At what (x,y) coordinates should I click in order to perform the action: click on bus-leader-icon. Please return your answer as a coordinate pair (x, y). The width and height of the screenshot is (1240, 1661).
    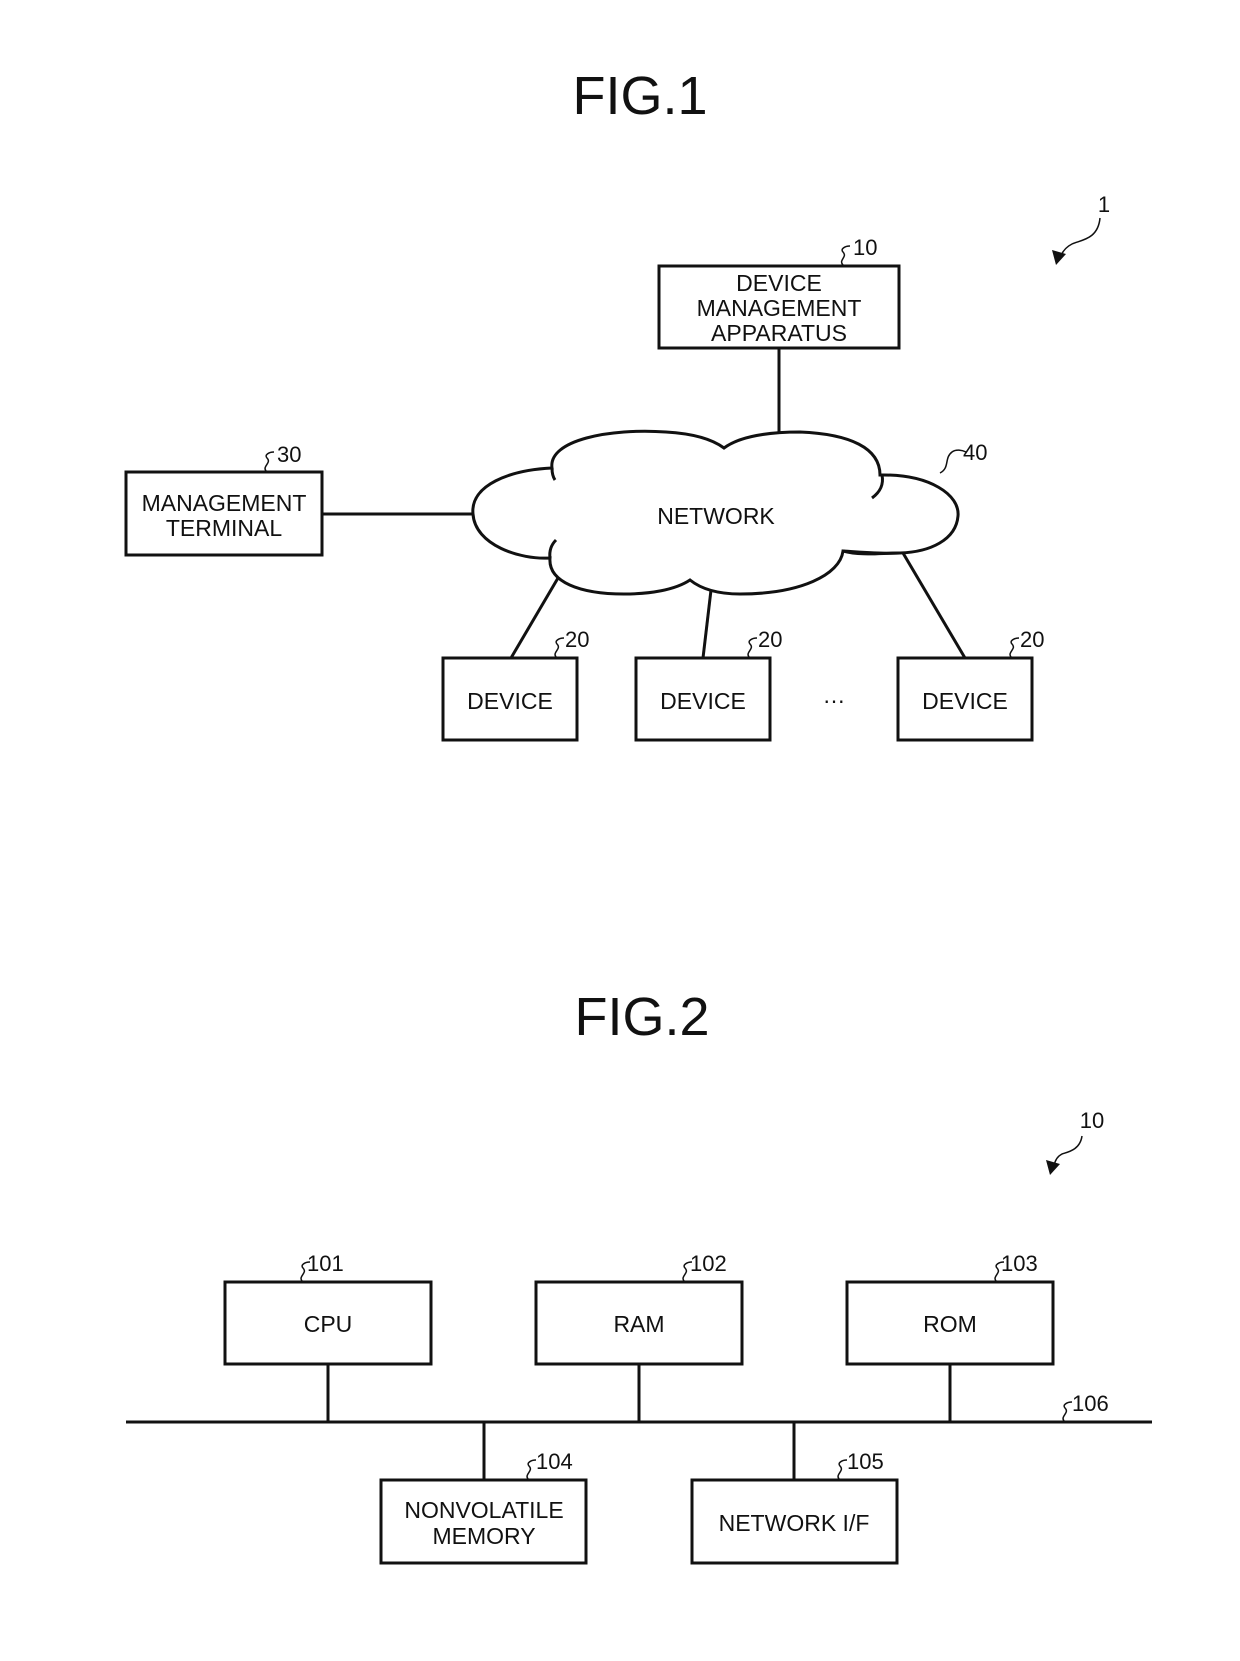
    Looking at the image, I should click on (1067, 1411).